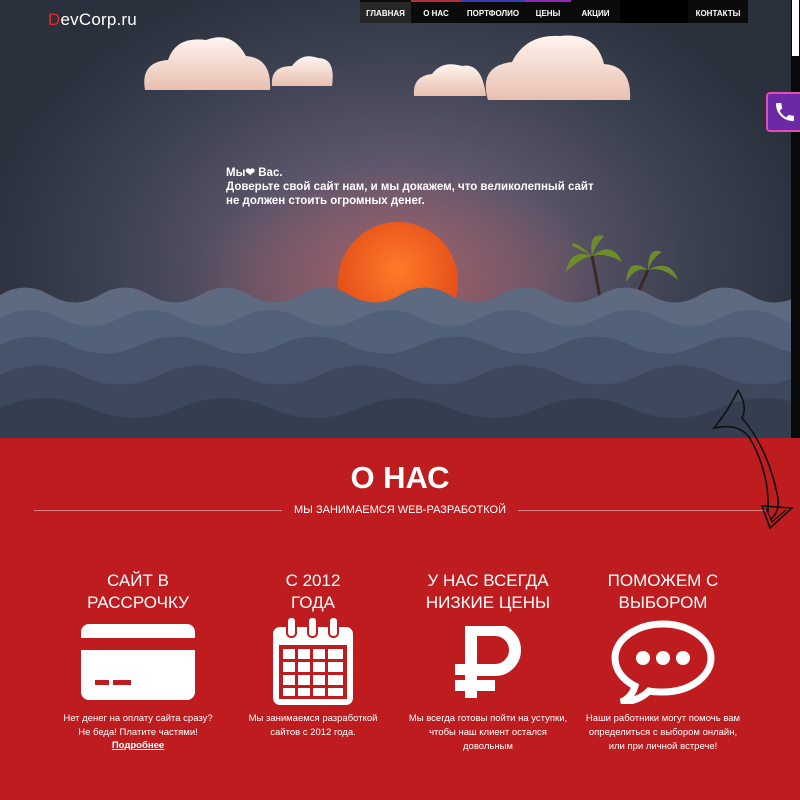 This screenshot has width=800, height=800. Describe the element at coordinates (138, 580) in the screenshot. I see `feature-title-line: САЙТ В` at that location.